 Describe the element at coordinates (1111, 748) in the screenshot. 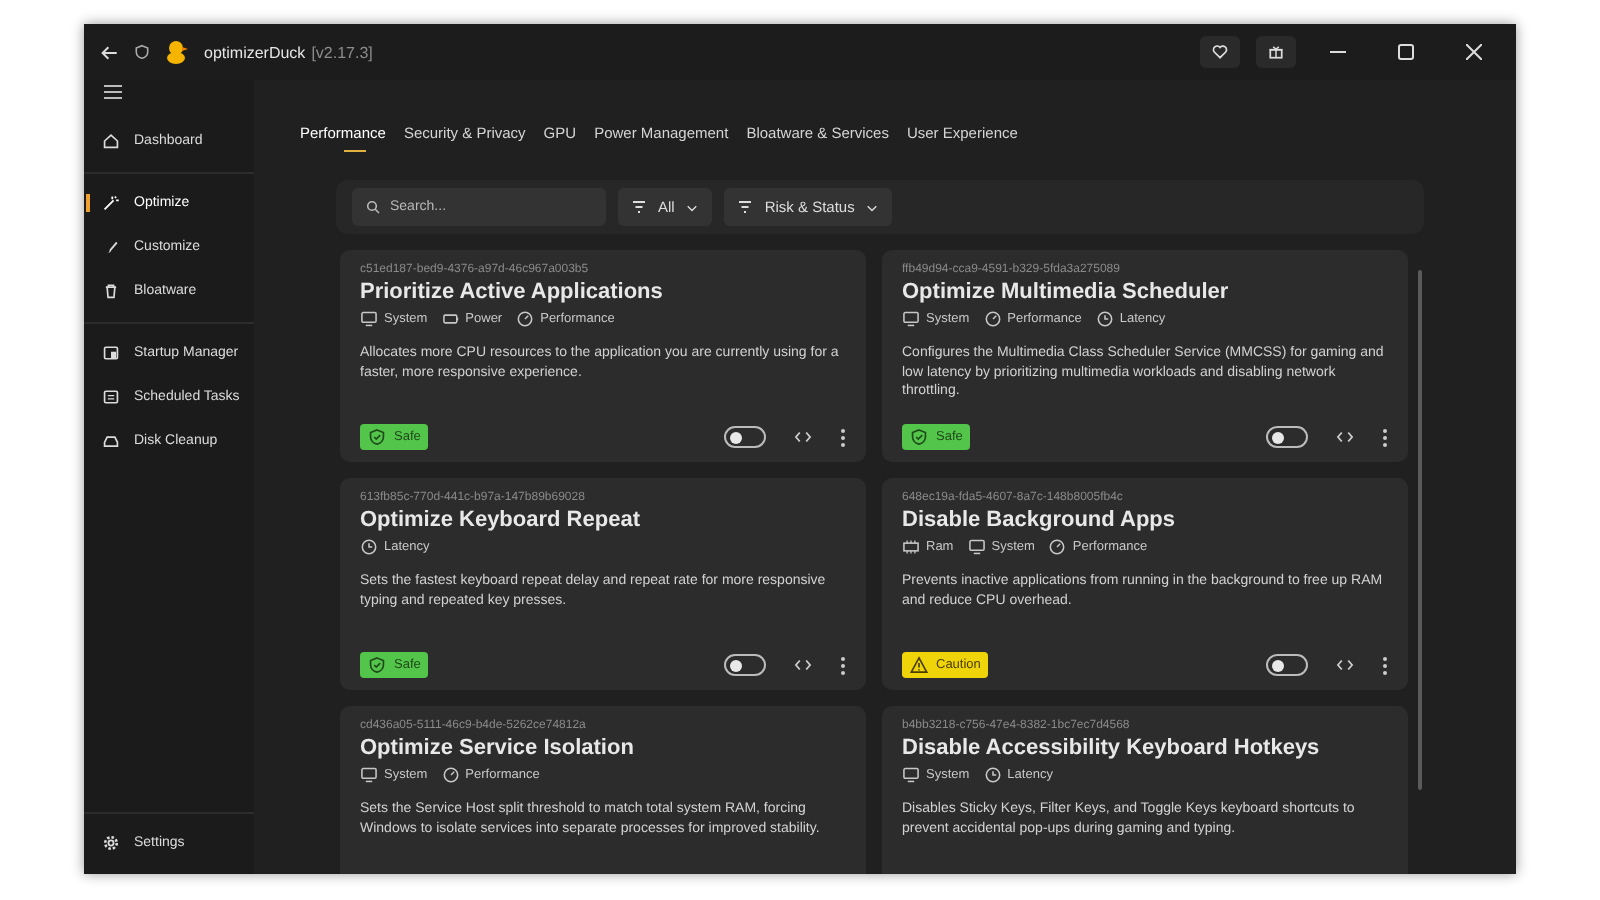

I see `tweak-title: Disable Accessibility Keyboard Hotkeys` at that location.